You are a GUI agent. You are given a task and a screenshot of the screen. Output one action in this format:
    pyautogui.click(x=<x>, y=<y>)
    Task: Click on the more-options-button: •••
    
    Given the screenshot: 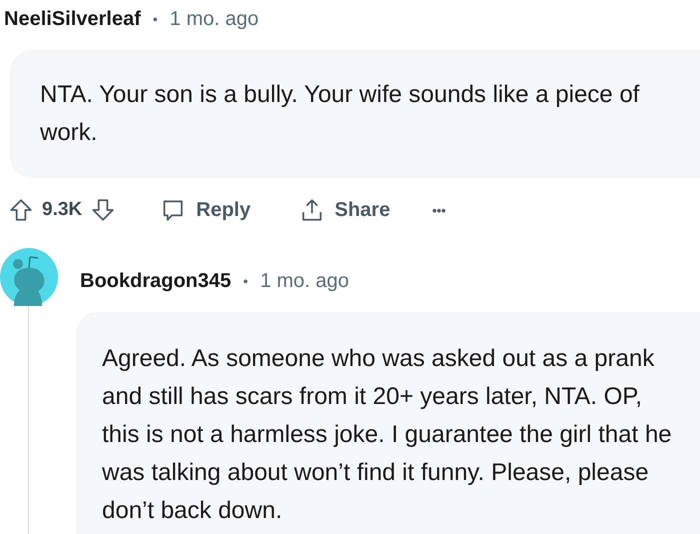 What is the action you would take?
    pyautogui.click(x=439, y=210)
    